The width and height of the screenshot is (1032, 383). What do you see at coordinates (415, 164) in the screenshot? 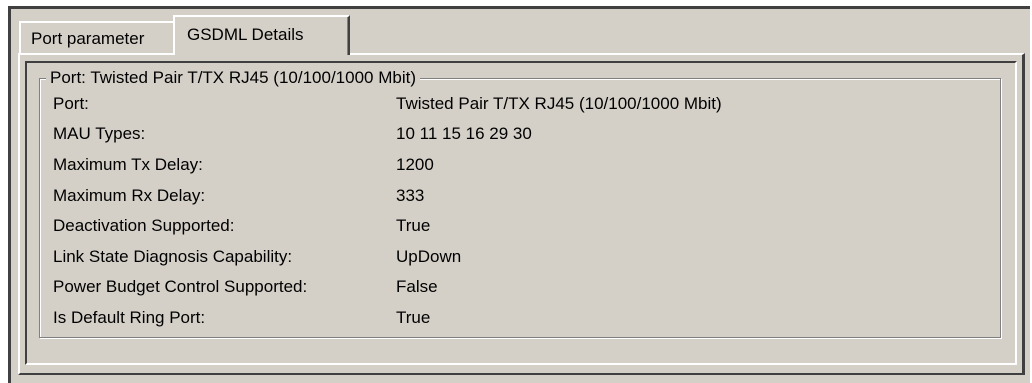
I see `row-value: 1200` at bounding box center [415, 164].